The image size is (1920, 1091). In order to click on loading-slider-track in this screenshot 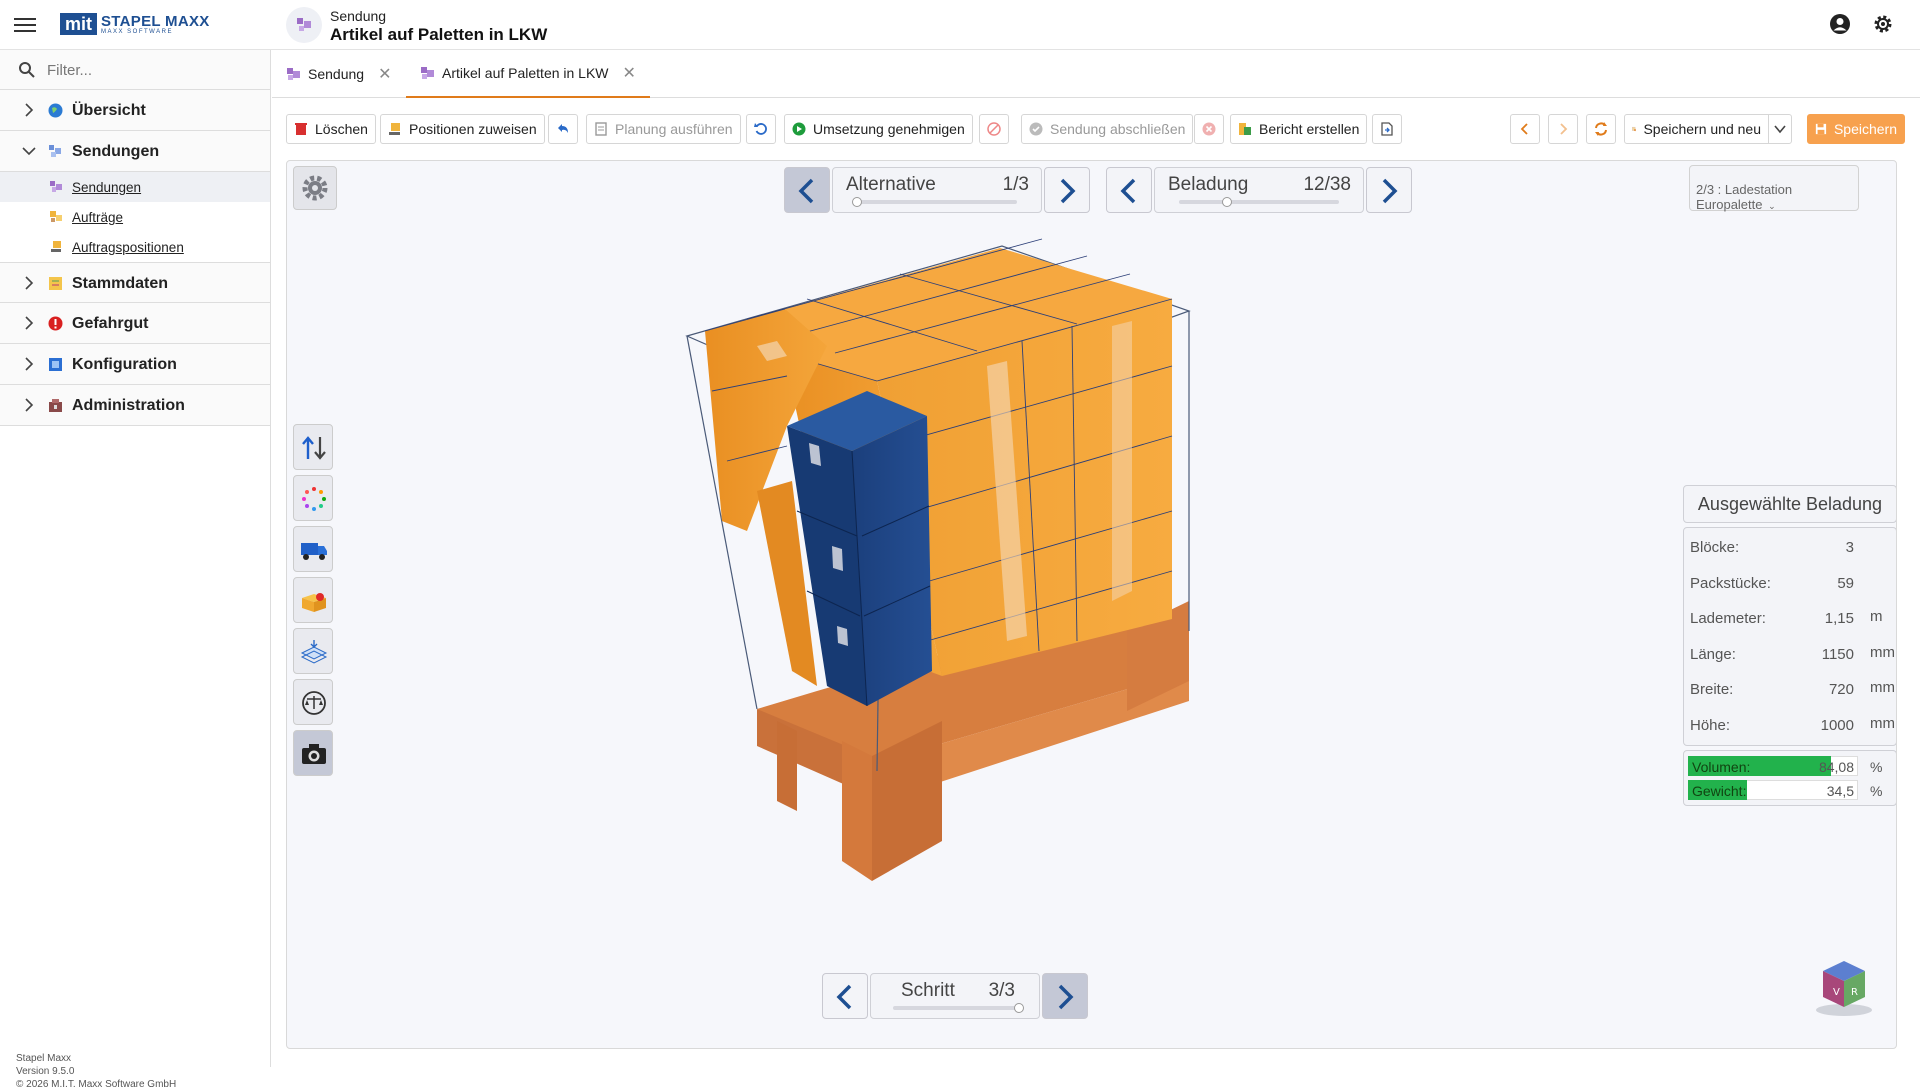, I will do `click(1259, 202)`.